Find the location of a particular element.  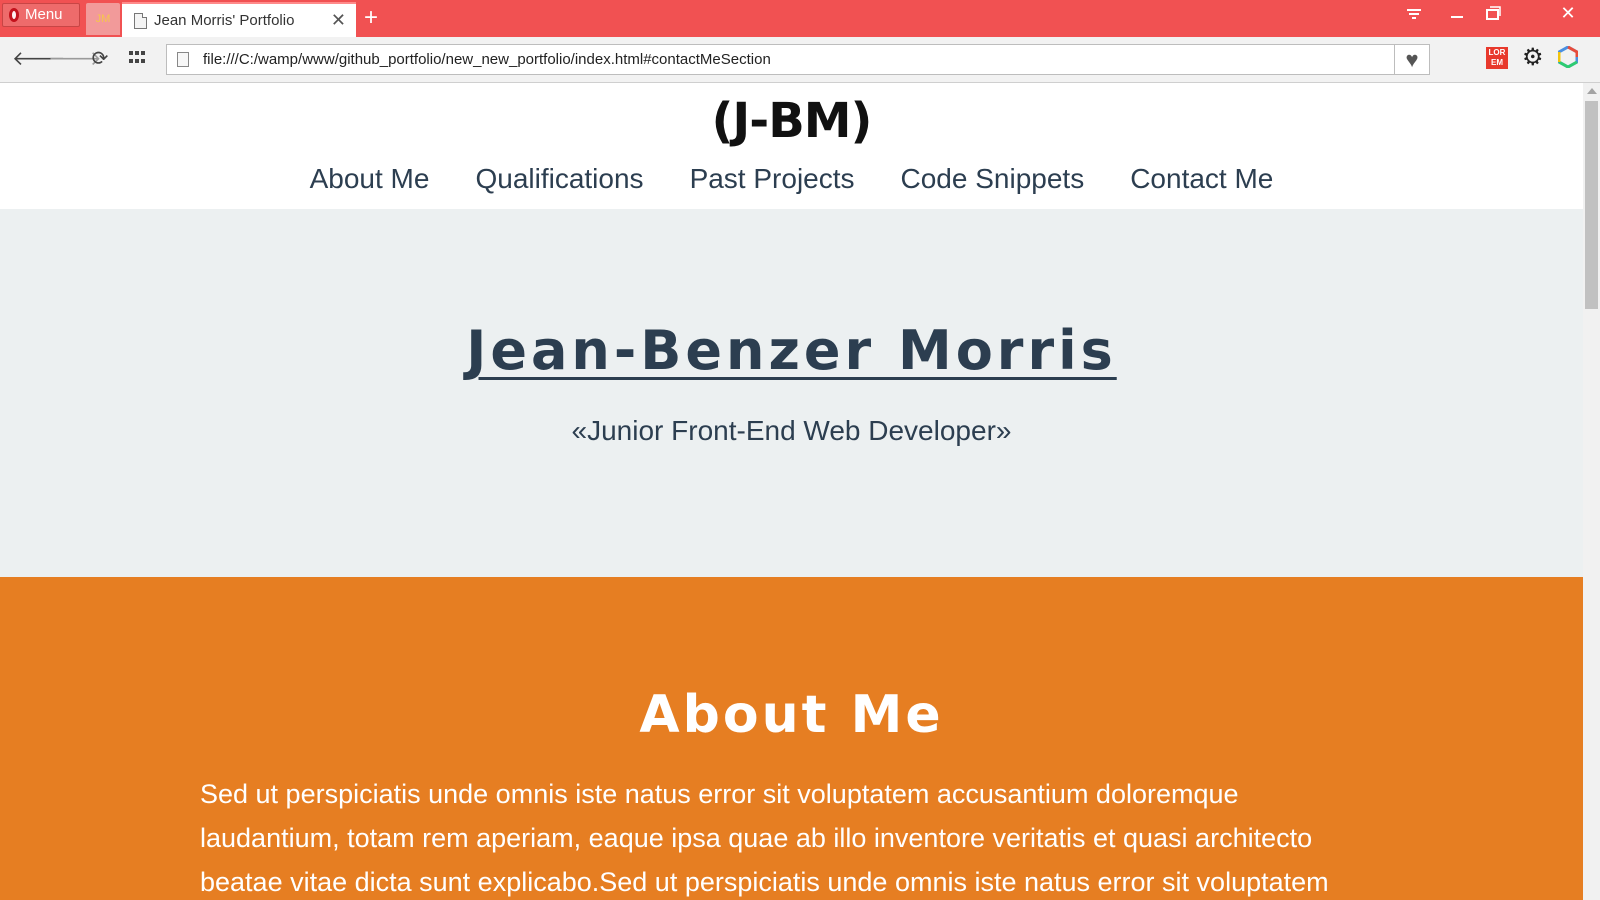

gear-icon: ⚙ is located at coordinates (1533, 58).